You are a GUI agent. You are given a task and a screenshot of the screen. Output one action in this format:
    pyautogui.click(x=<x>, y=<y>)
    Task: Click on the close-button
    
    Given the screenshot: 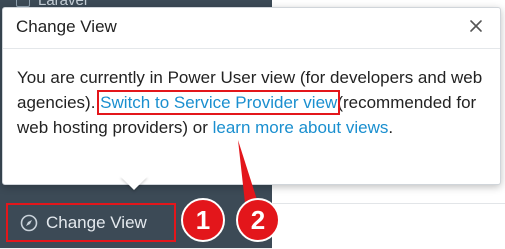 What is the action you would take?
    pyautogui.click(x=476, y=26)
    